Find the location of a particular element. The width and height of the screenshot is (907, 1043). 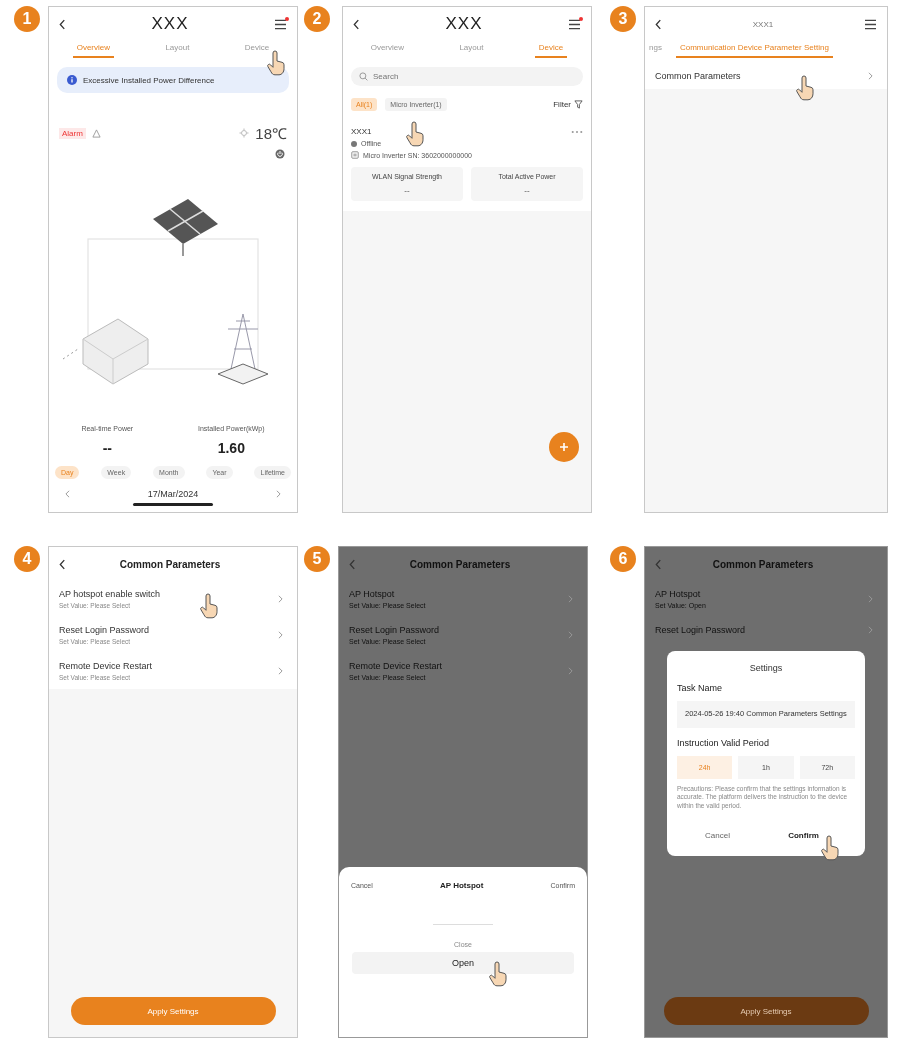

row-title: AP hotspot enable switch is located at coordinates (109, 594).